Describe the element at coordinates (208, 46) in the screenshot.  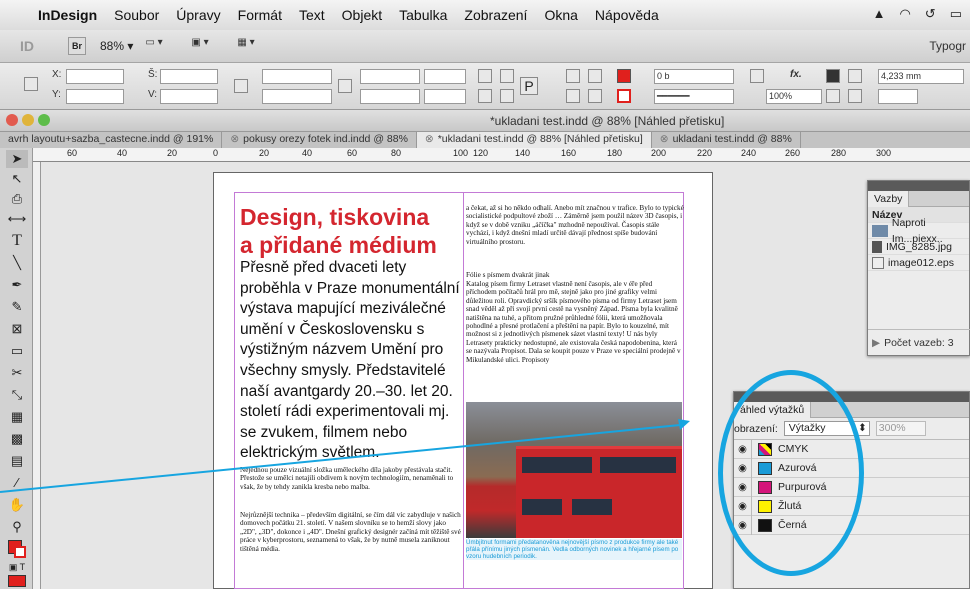
I see `screen-mode-dropdown: ▣ ▾` at that location.